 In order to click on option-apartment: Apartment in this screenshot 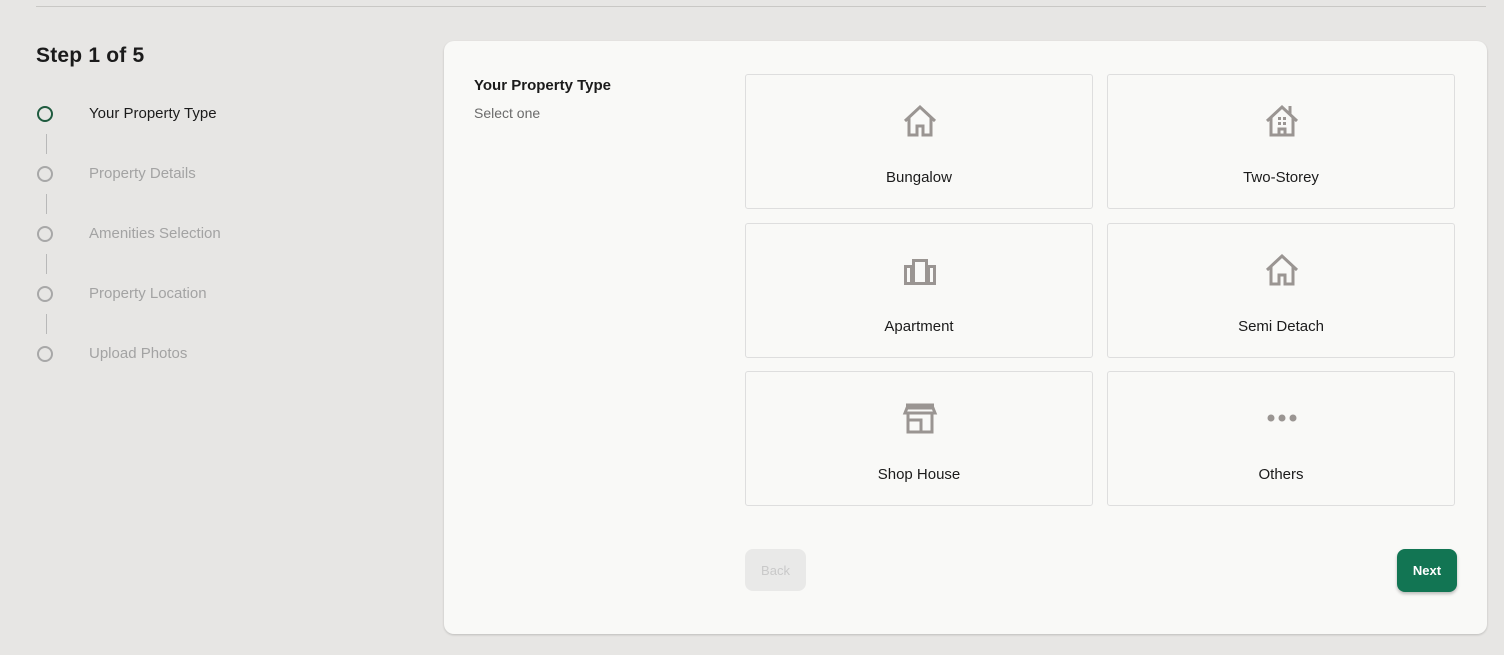, I will do `click(919, 290)`.